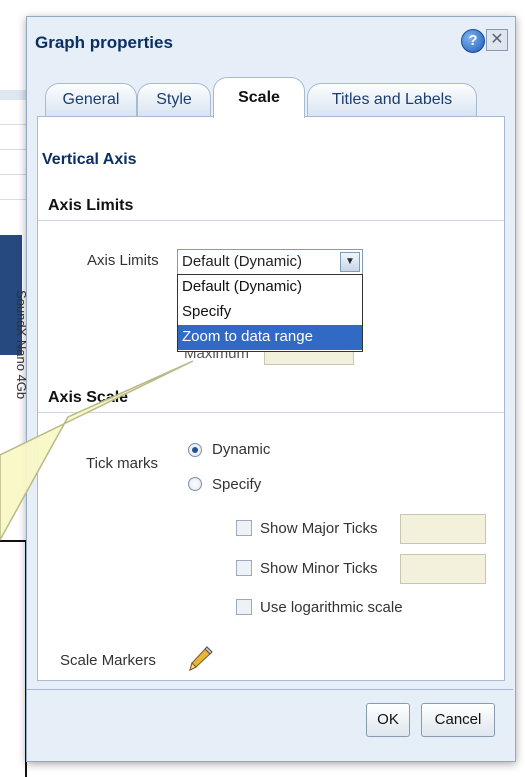 Image resolution: width=525 pixels, height=777 pixels. What do you see at coordinates (270, 287) in the screenshot?
I see `option-default-dynamic: Default (Dynamic)` at bounding box center [270, 287].